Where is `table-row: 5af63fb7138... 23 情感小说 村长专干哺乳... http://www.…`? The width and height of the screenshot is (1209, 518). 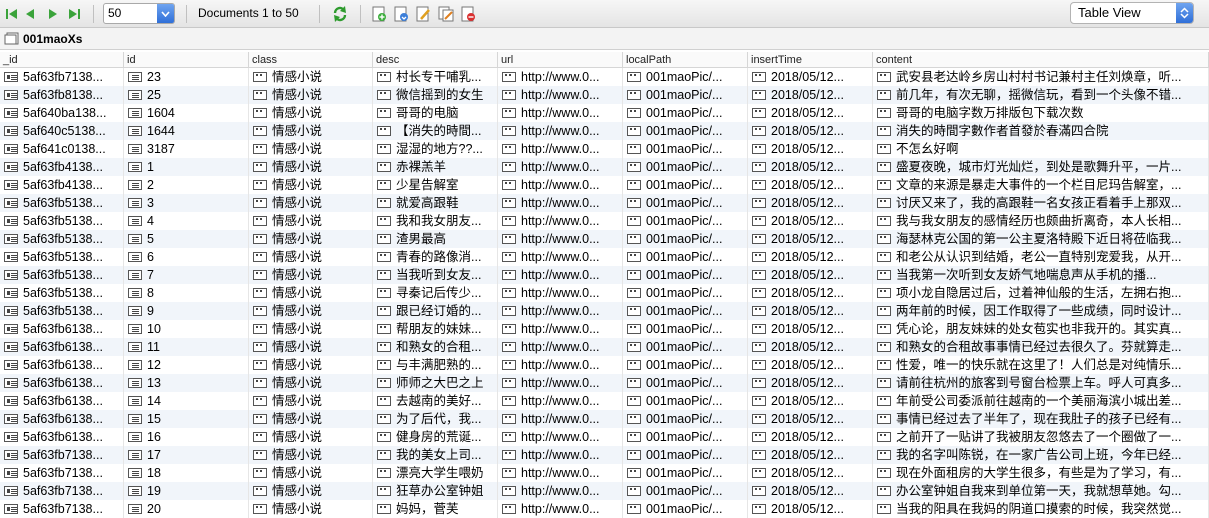 table-row: 5af63fb7138... 23 情感小说 村长专干哺乳... http://www.… is located at coordinates (604, 77).